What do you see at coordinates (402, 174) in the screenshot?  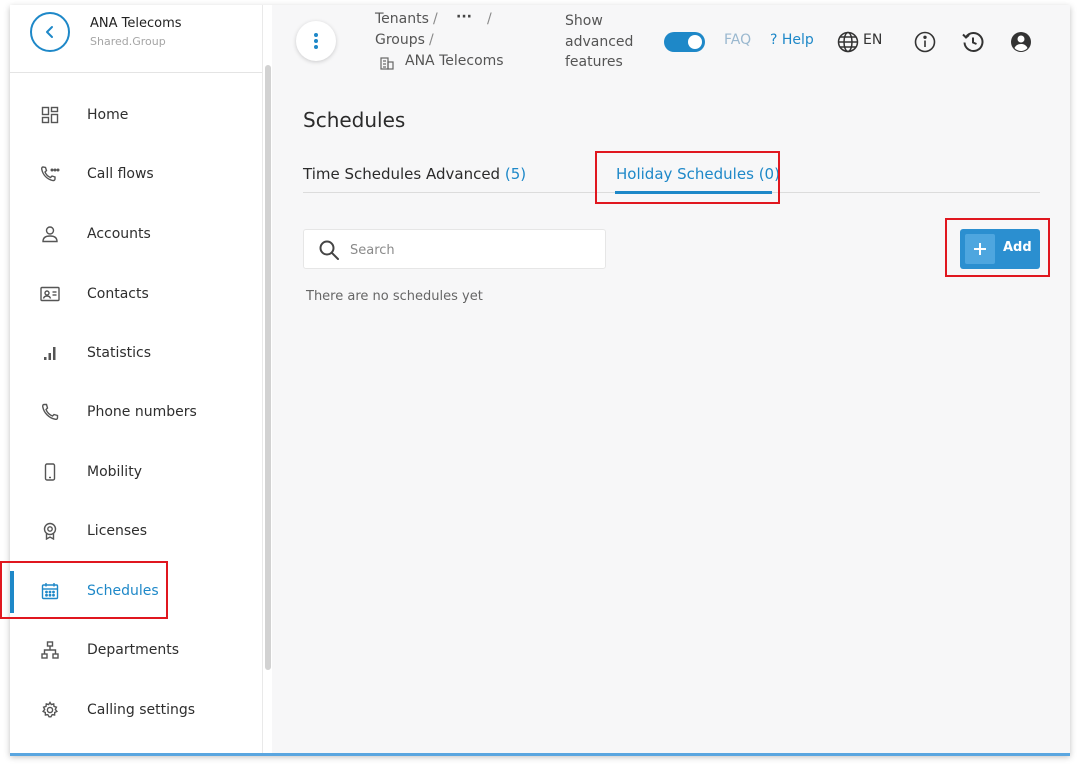 I see `tab-label: Time Schedules Advanced` at bounding box center [402, 174].